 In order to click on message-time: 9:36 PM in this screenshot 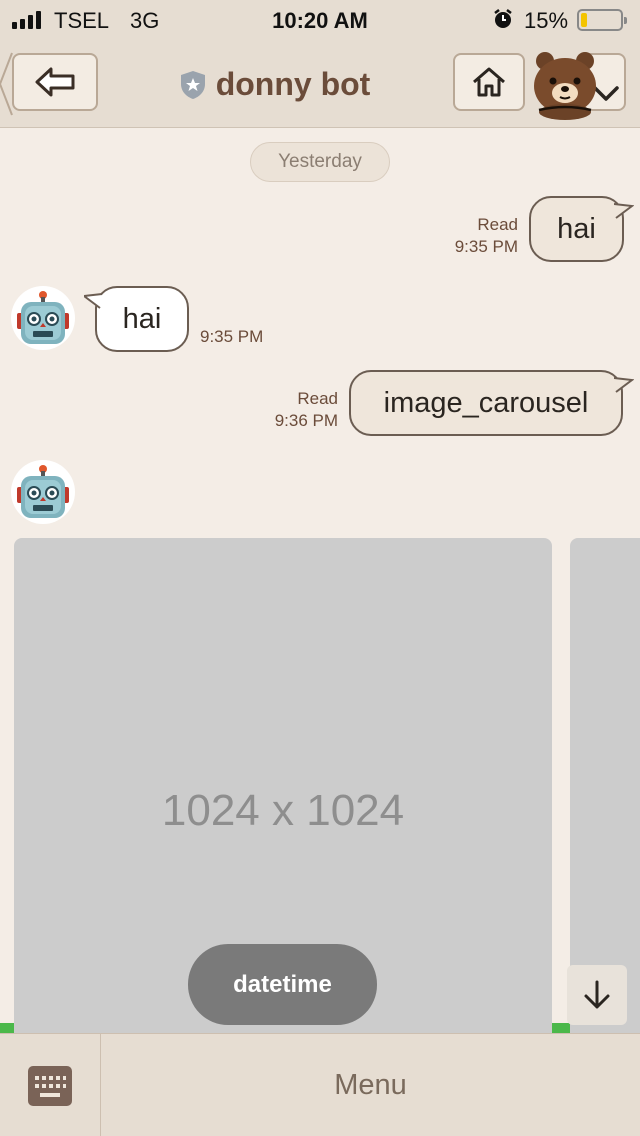, I will do `click(306, 420)`.